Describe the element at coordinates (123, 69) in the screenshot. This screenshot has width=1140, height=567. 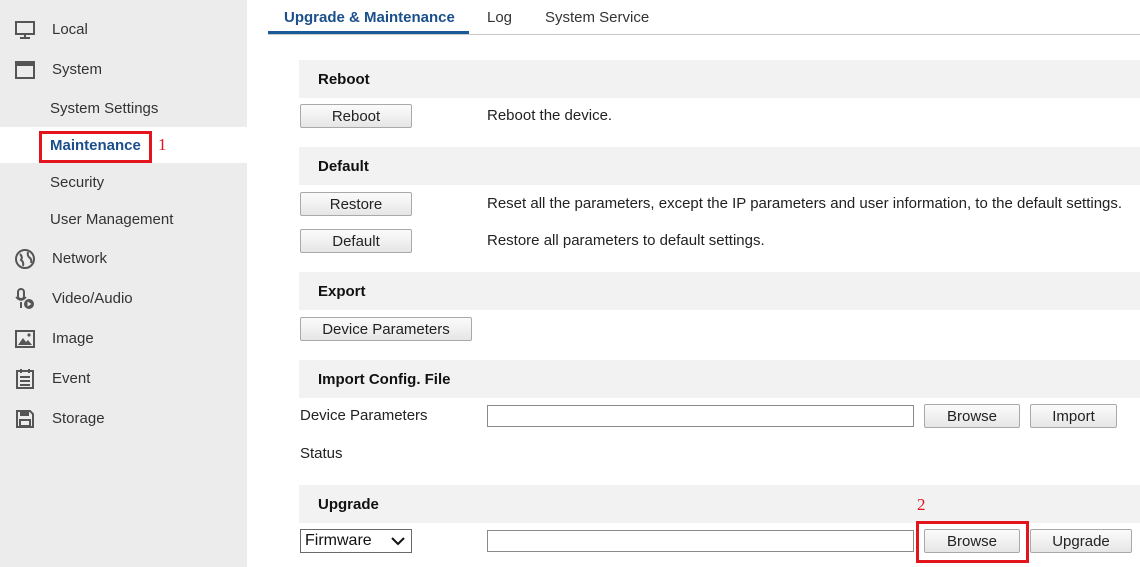
I see `sidebar-item-system: System` at that location.